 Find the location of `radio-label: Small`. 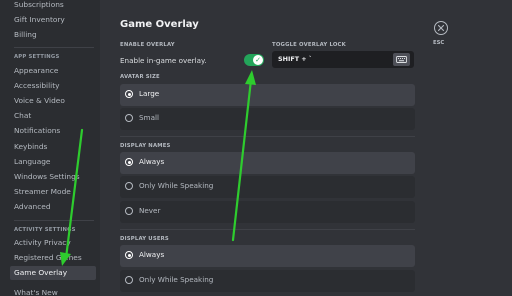

radio-label: Small is located at coordinates (149, 117).